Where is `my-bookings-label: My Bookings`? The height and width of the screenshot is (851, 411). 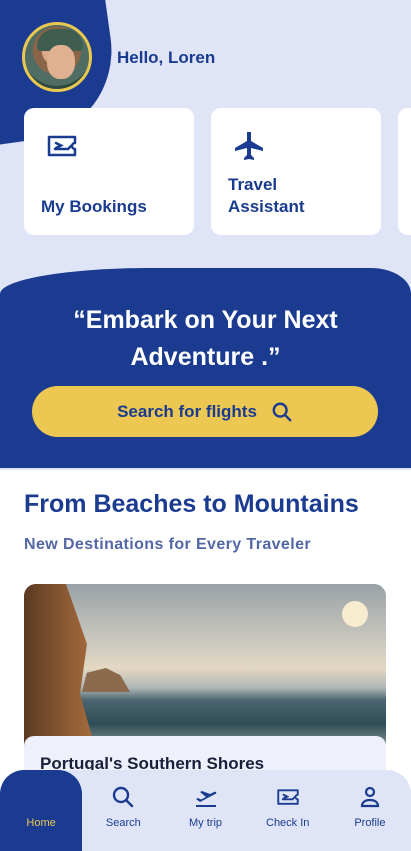
my-bookings-label: My Bookings is located at coordinates (94, 206).